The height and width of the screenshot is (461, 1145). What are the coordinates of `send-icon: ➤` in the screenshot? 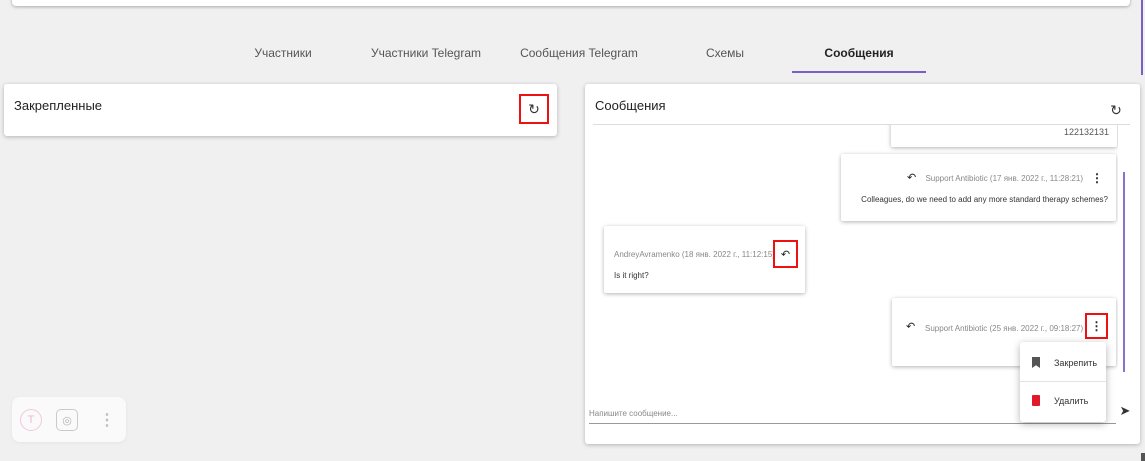 It's located at (1125, 411).